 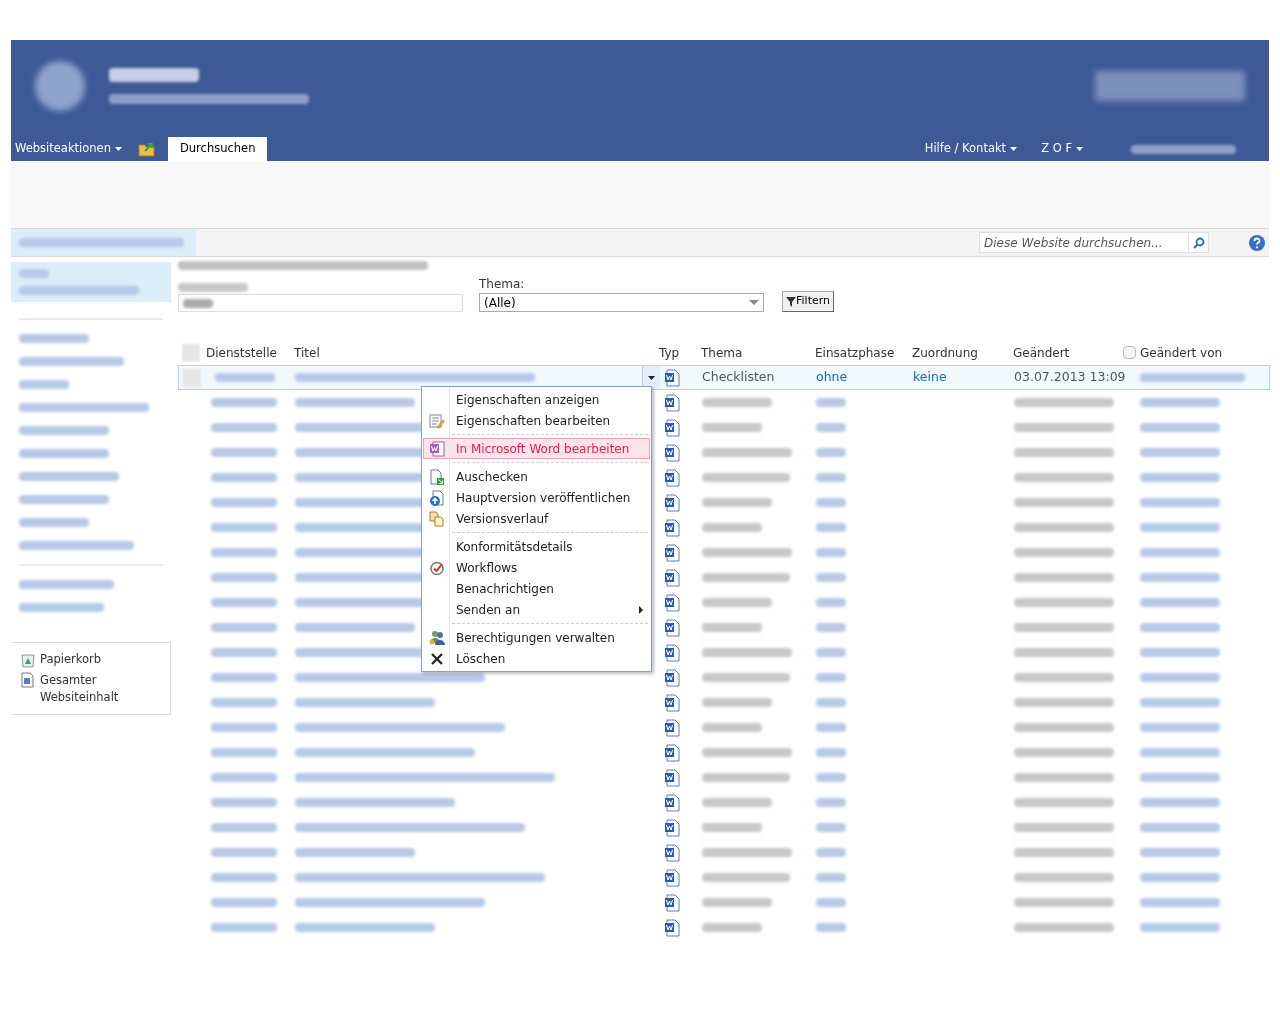 I want to click on column-header: Titel, so click(x=307, y=352).